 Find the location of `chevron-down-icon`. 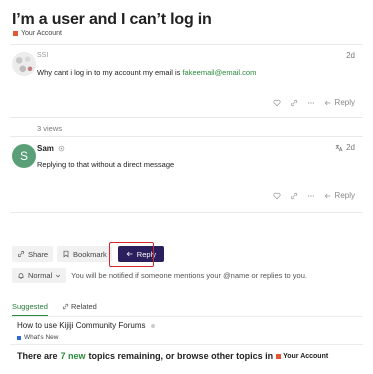

chevron-down-icon is located at coordinates (58, 275).